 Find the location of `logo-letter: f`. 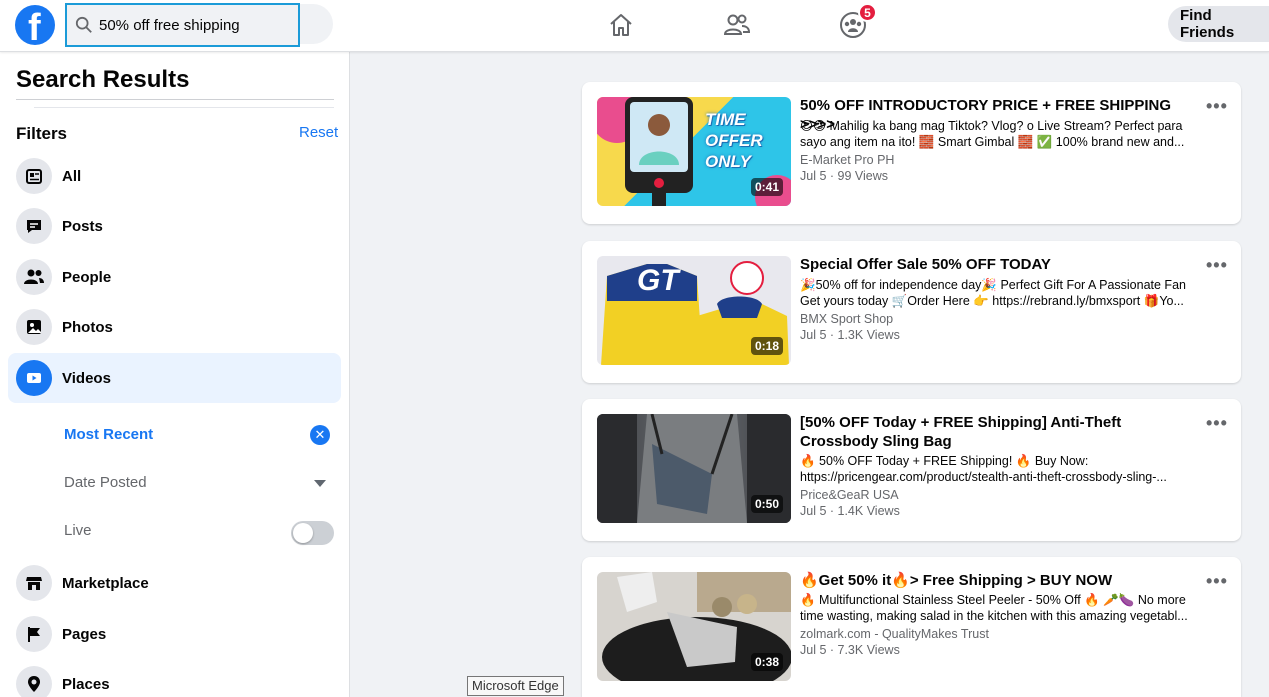

logo-letter: f is located at coordinates (34, 26).